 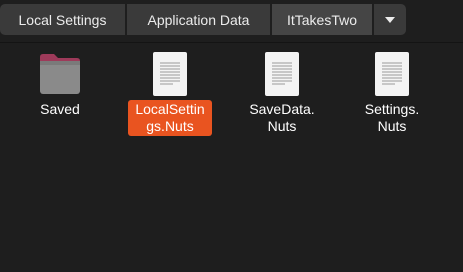 I want to click on breadcrumb-application-data: Application Data, so click(x=198, y=19).